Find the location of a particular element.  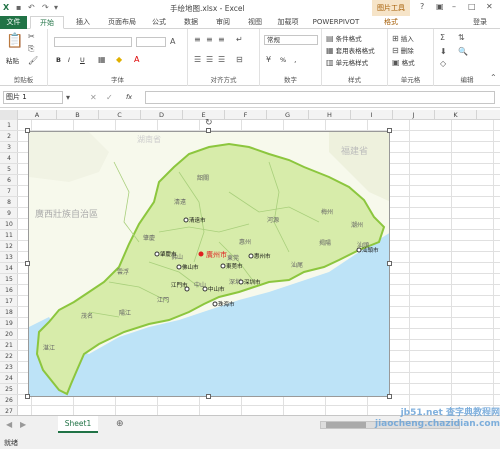

row-header: 5 is located at coordinates (9, 169).